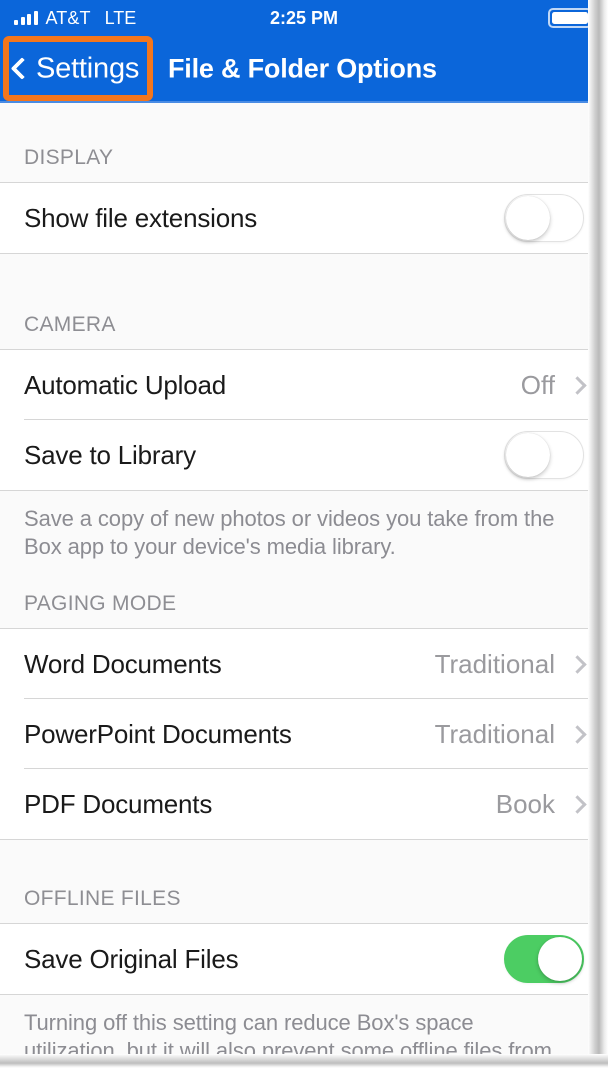  I want to click on back-button: Settings, so click(75, 68).